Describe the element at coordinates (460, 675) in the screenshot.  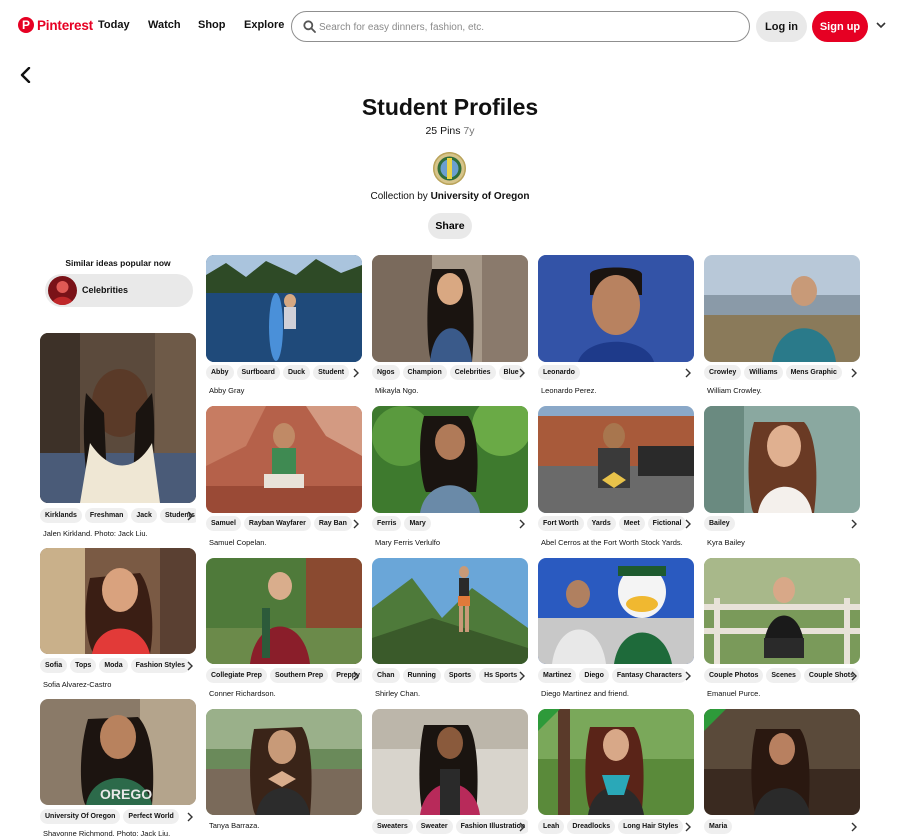
I see `tag-chip: Sports` at that location.